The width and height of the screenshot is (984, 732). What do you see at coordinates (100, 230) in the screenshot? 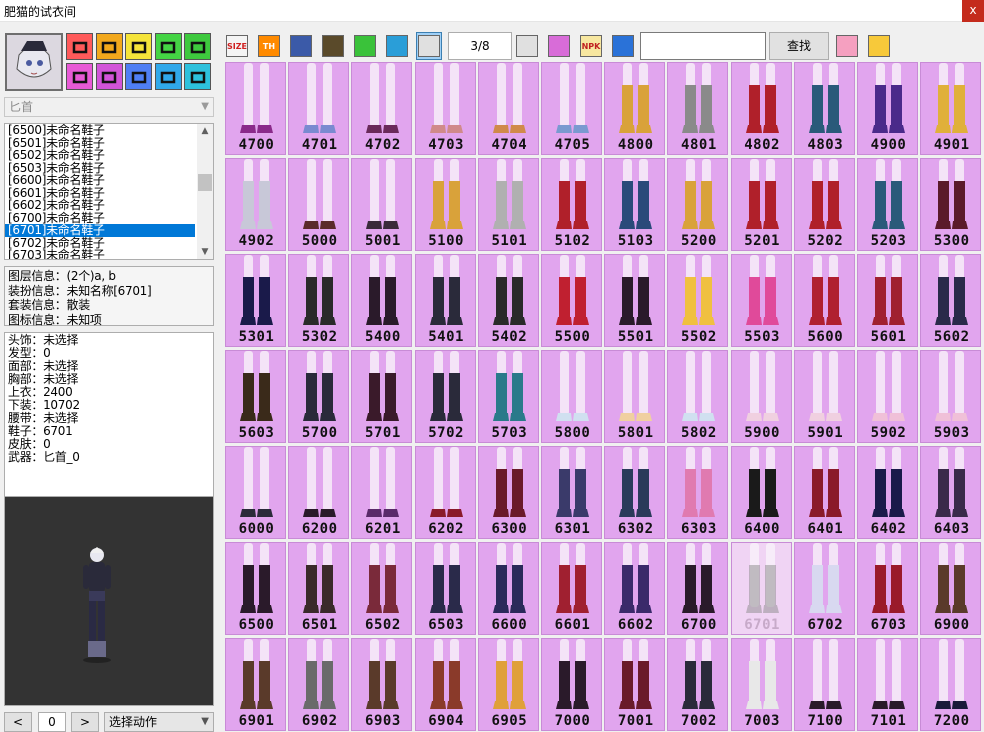
I see `list-item: [6701]未命名鞋子` at bounding box center [100, 230].